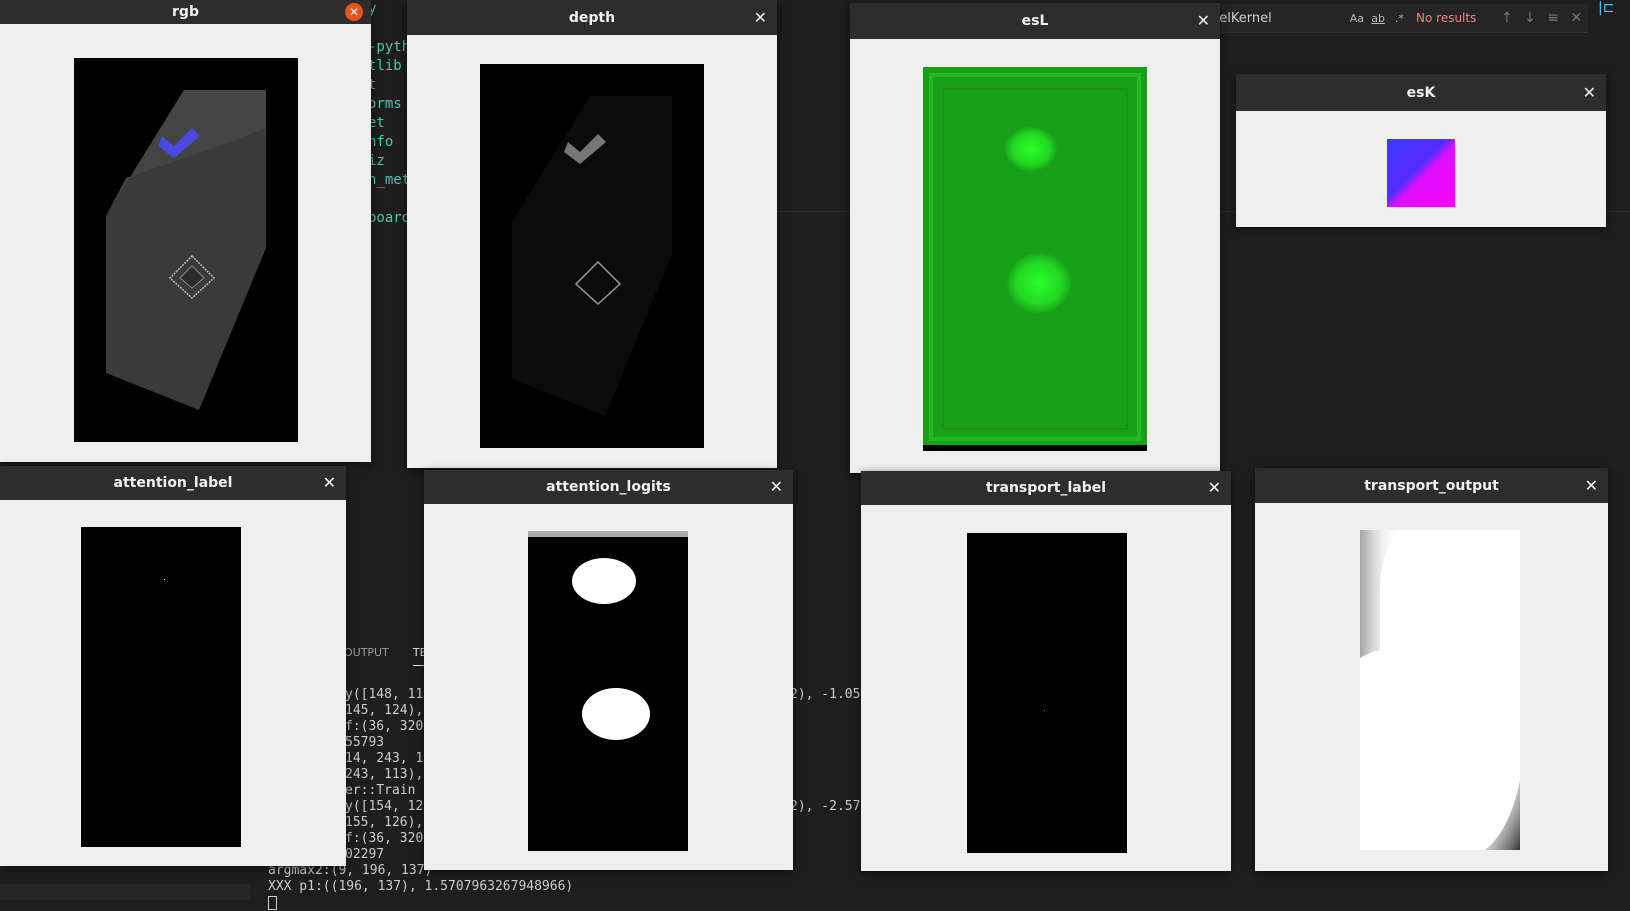  I want to click on code-line: -pyth, so click(389, 47).